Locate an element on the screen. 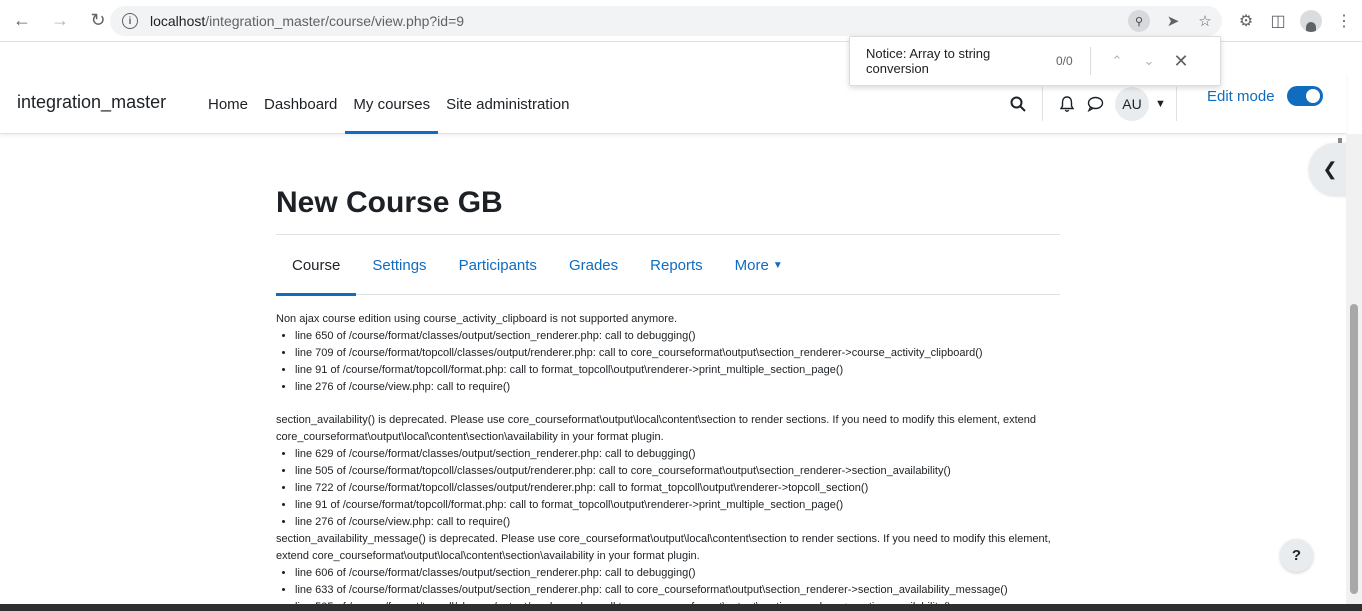 The image size is (1362, 611). help-button: ? is located at coordinates (1296, 555).